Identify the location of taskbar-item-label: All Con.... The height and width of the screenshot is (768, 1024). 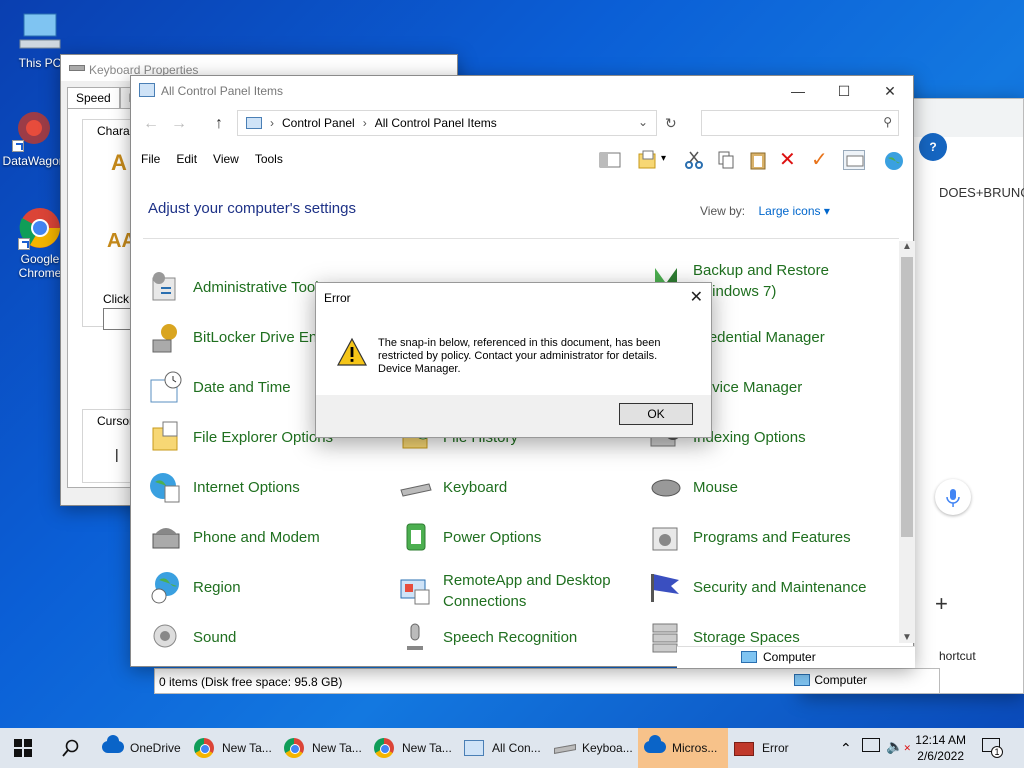
(516, 748).